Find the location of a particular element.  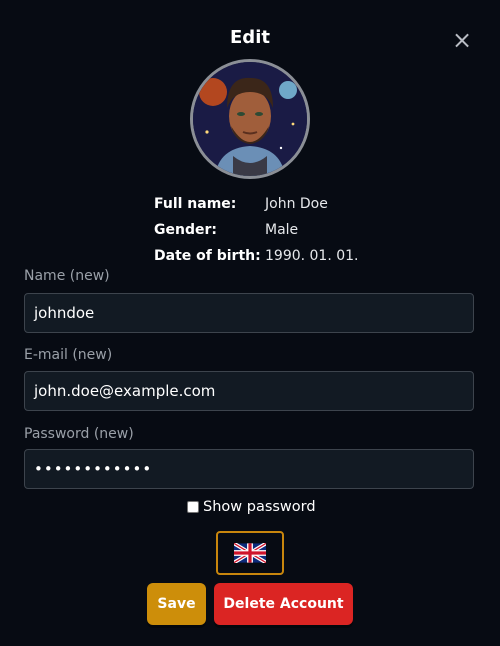

email-field: john.doe@example.com is located at coordinates (249, 391).